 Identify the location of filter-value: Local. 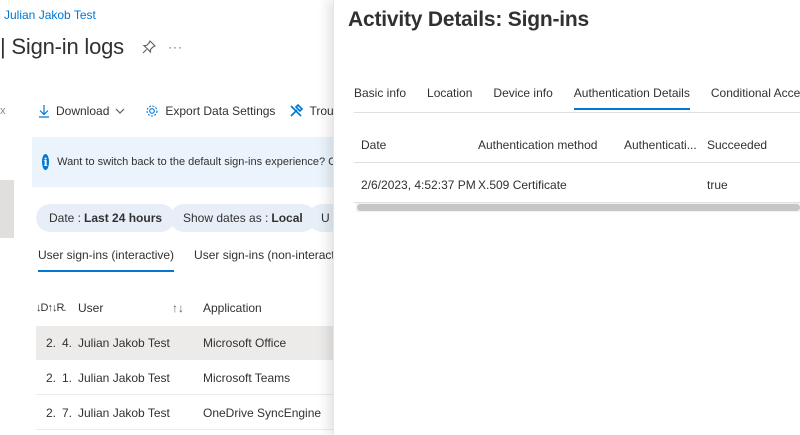
(287, 218).